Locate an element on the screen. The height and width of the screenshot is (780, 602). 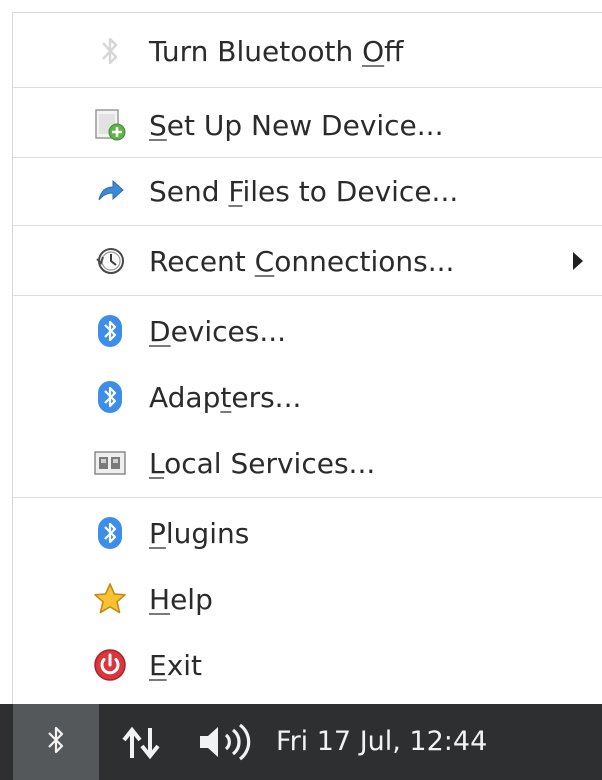
volume-icon is located at coordinates (227, 742).